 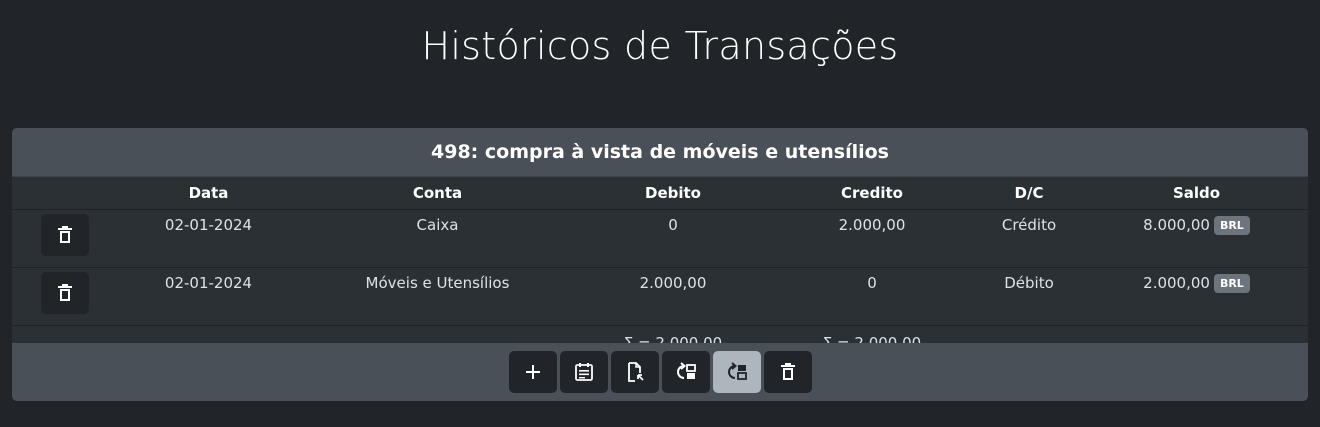 I want to click on swap-left-icon, so click(x=686, y=370).